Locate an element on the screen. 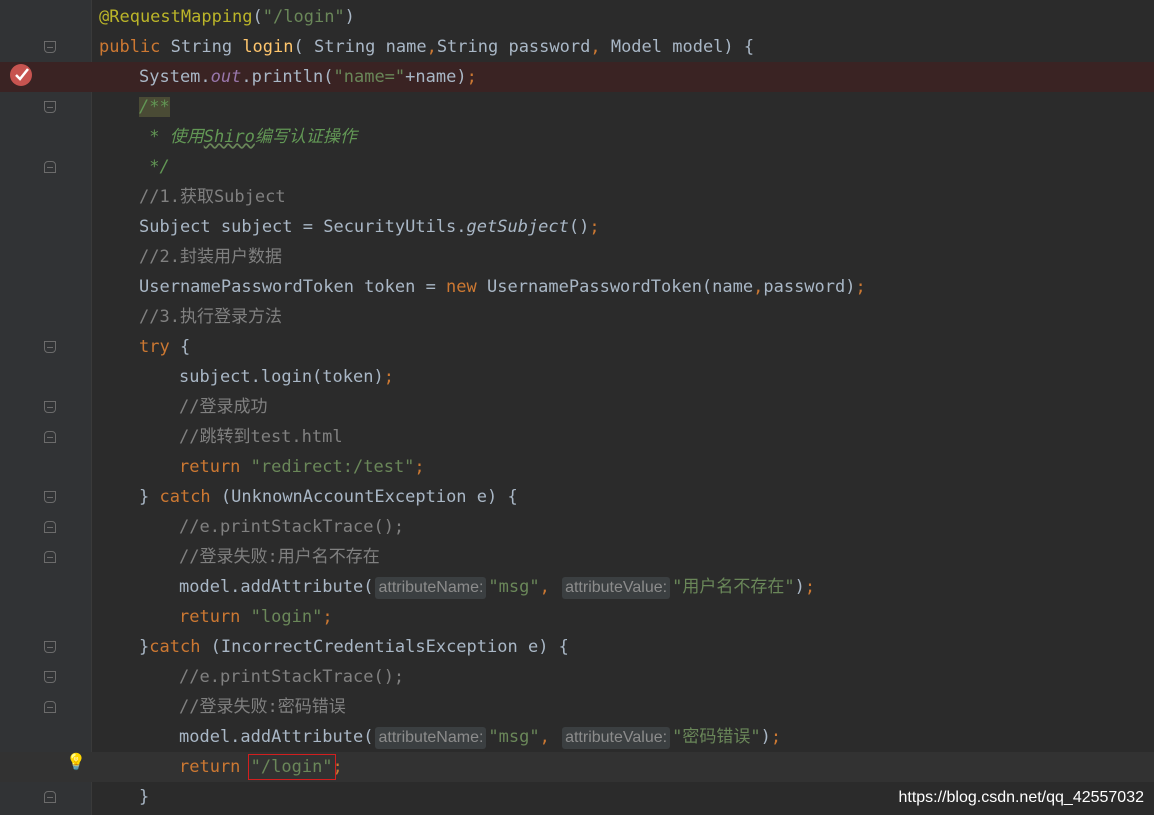  code-line: /** is located at coordinates (577, 107).